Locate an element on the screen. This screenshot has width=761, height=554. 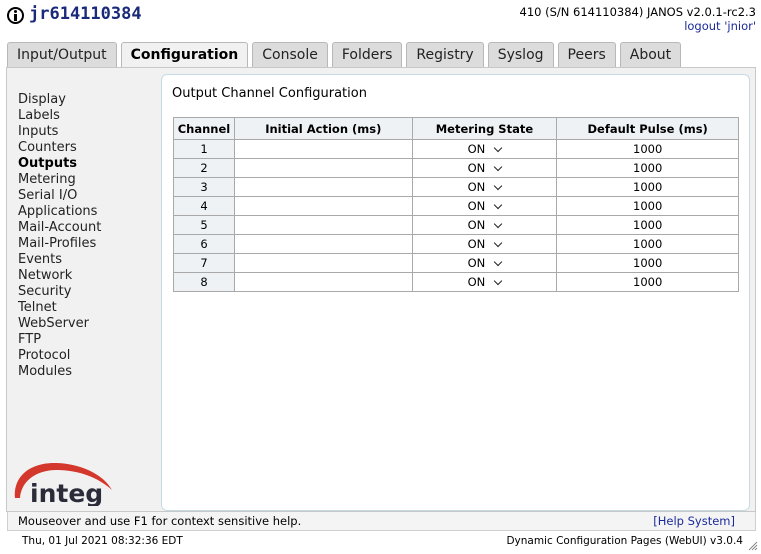
tab-configuration: Configuration is located at coordinates (184, 55).